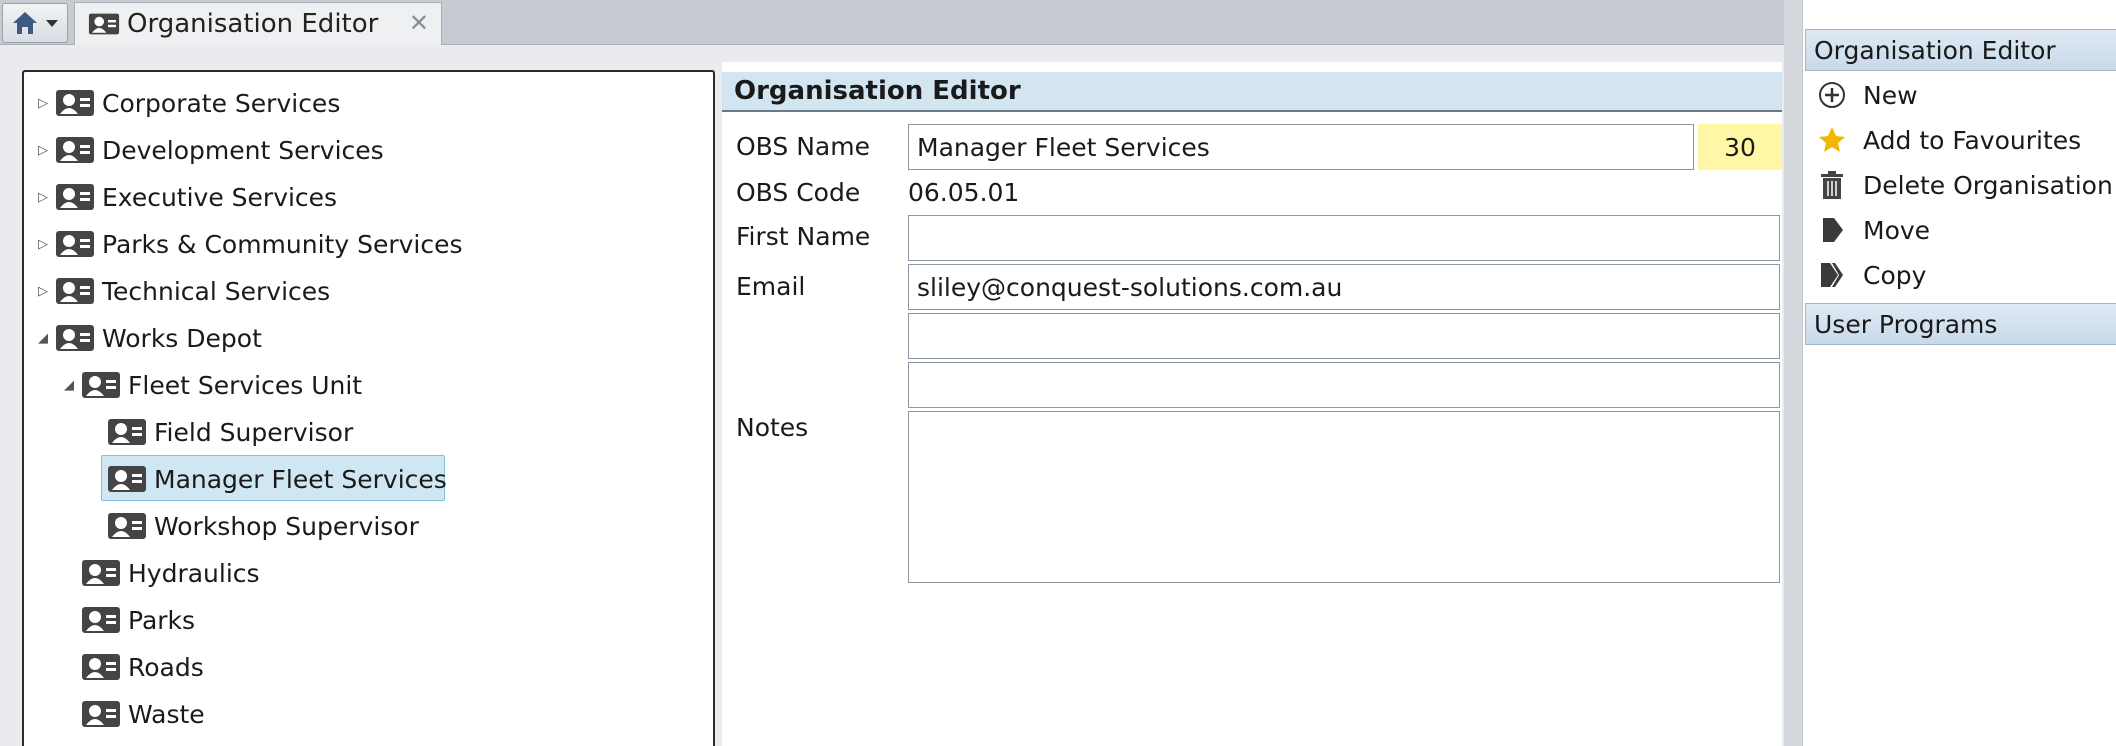 The width and height of the screenshot is (2116, 746). Describe the element at coordinates (877, 91) in the screenshot. I see `form-title: Organisation Editor` at that location.